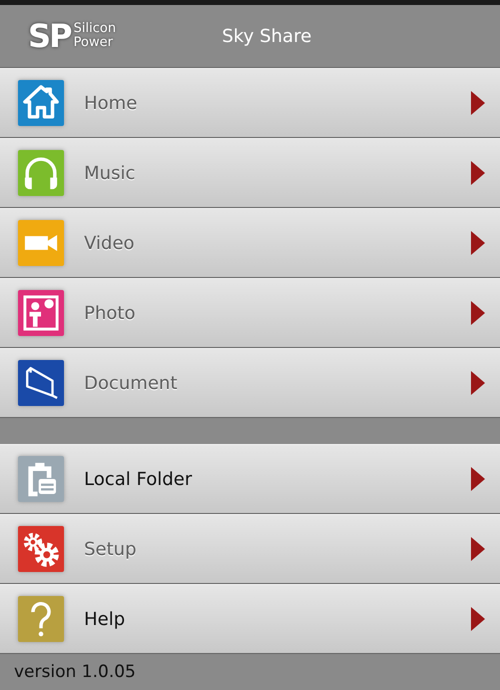  I want to click on app-title: Sky Share, so click(267, 36).